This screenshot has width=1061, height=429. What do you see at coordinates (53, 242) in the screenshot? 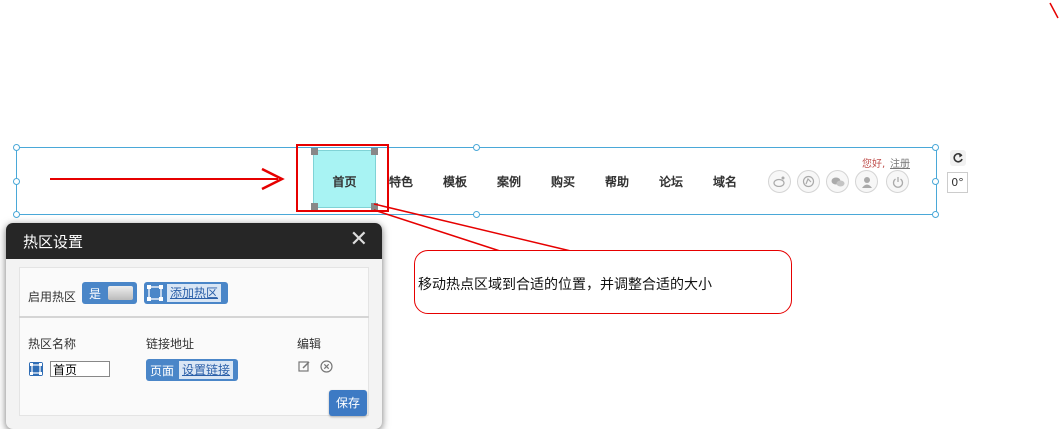
I see `dialog-title: 热区设置` at bounding box center [53, 242].